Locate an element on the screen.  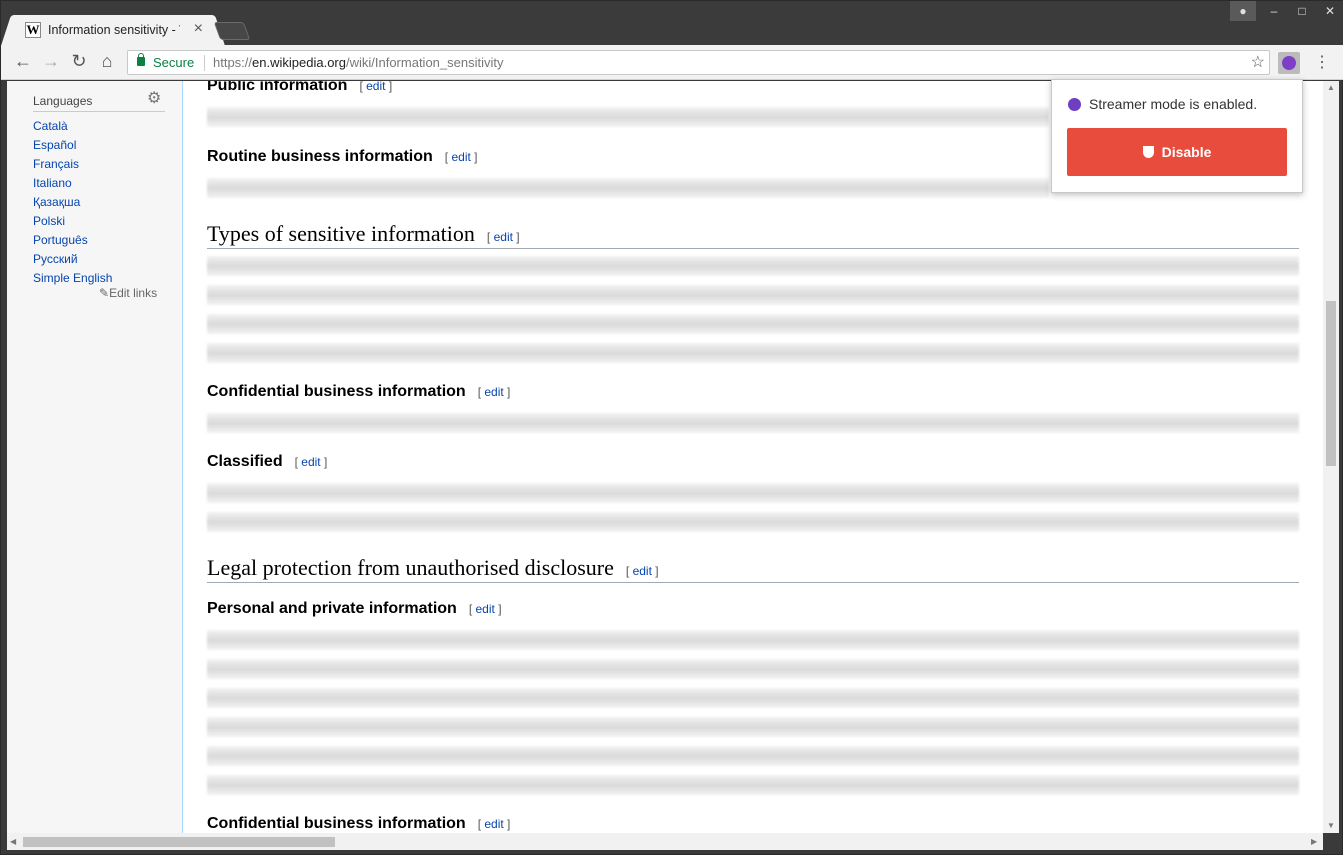
section-heading: Personal and private information [ edit ] is located at coordinates (354, 609).